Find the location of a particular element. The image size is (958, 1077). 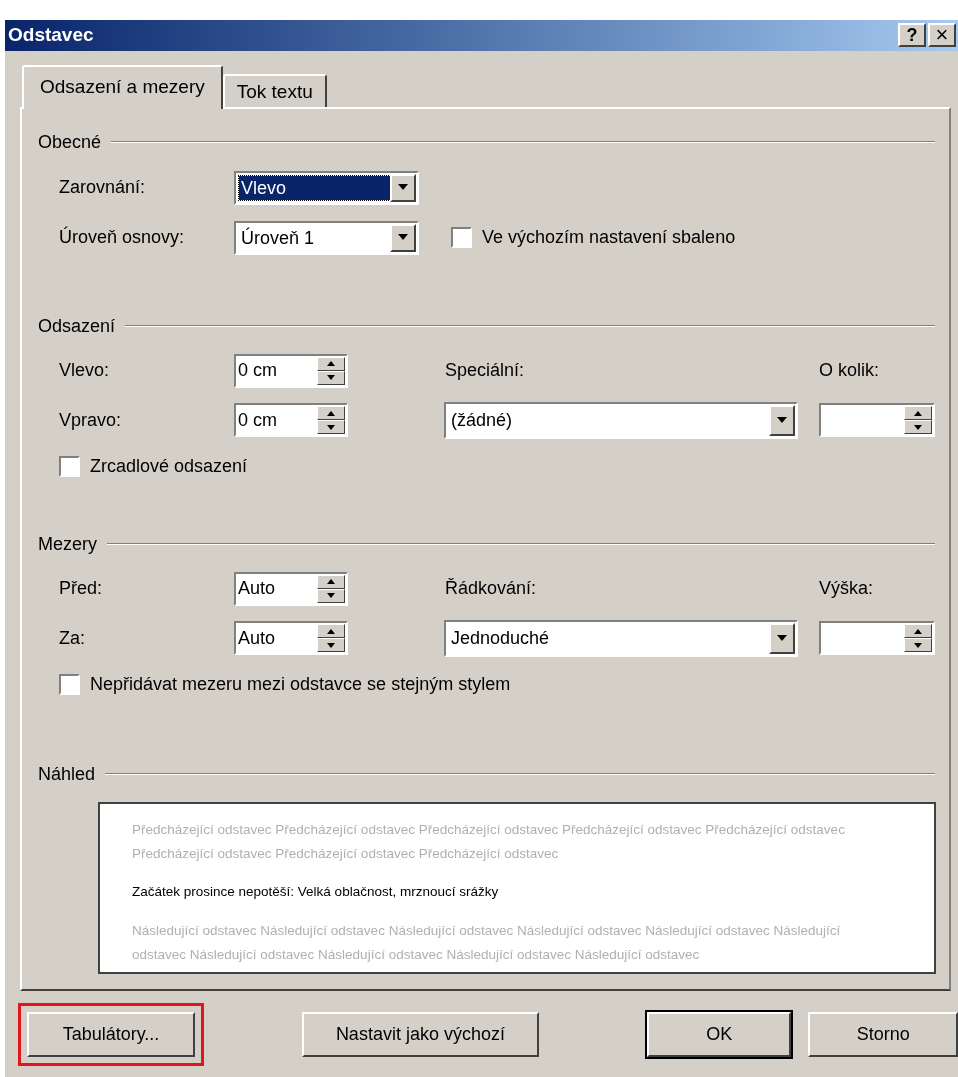

preview-text: Následující odstavec Následující odstavec Následující odstavec Následující odstavec Následující odstavec Následující odstavec Následující odstavec Následující odstavec Následující odstavec Následující odstavec is located at coordinates (487, 942).